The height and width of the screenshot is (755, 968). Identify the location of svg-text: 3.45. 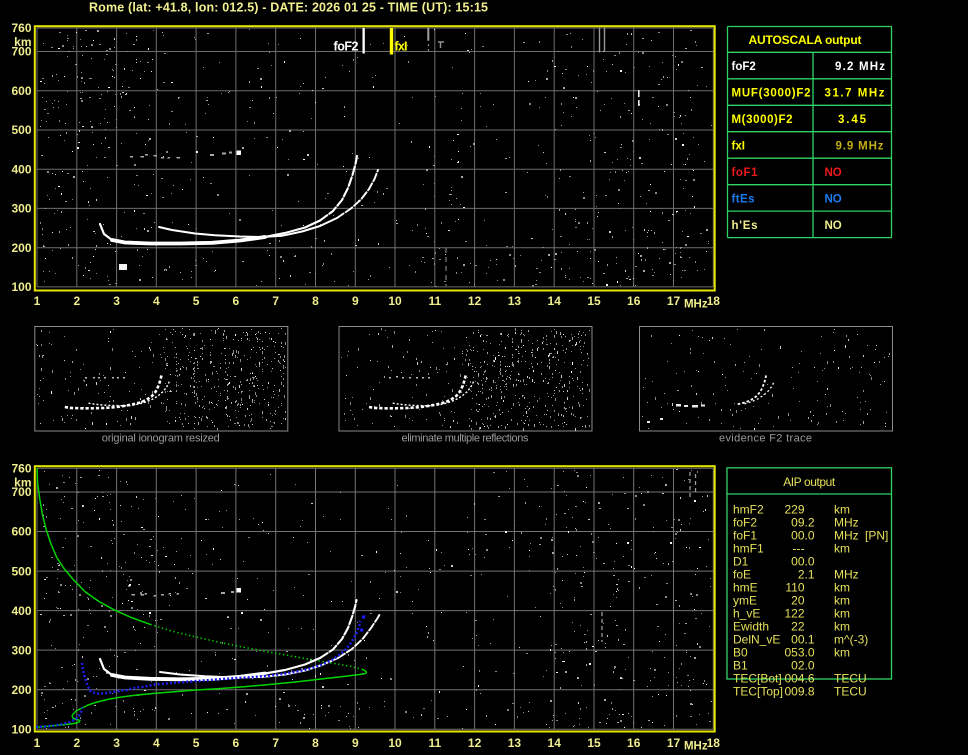
(852, 120).